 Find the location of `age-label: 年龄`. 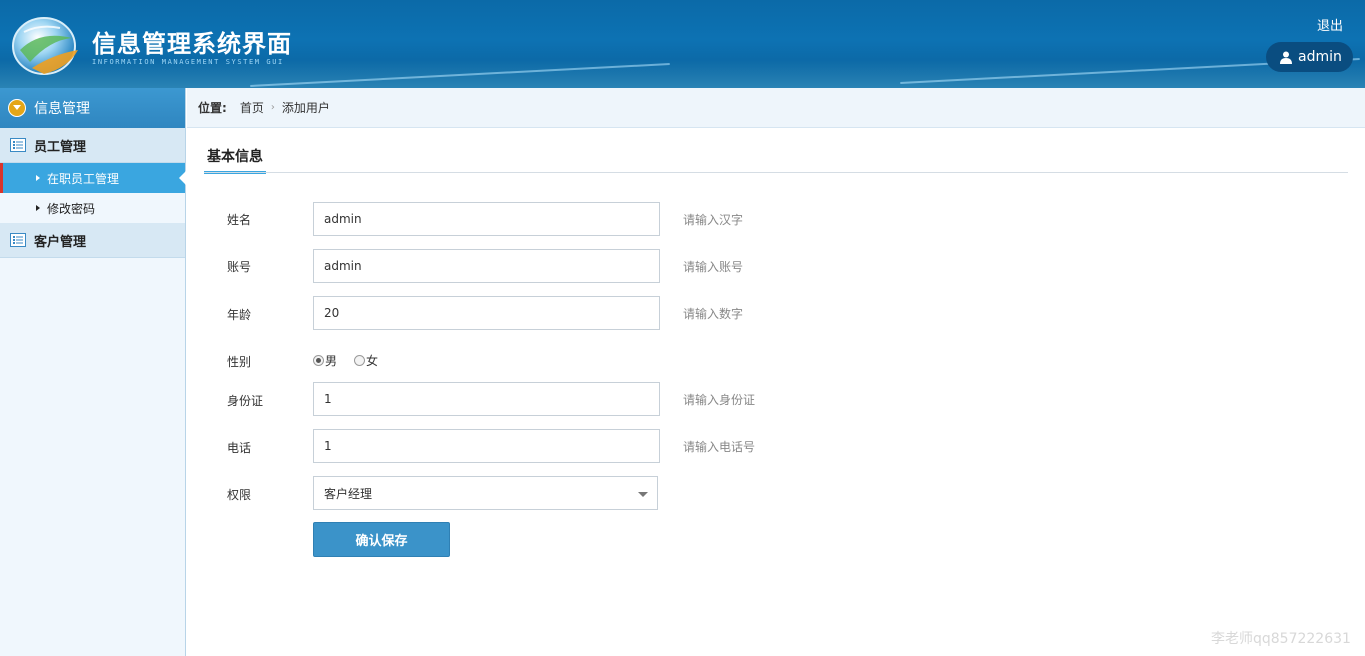

age-label: 年龄 is located at coordinates (239, 315).